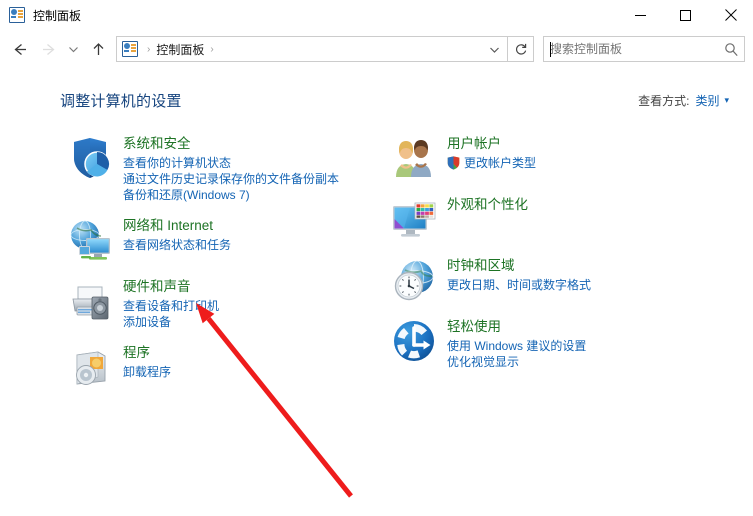 The image size is (753, 516). Describe the element at coordinates (180, 49) in the screenshot. I see `breadcrumb-item-control-panel: 控制面板` at that location.